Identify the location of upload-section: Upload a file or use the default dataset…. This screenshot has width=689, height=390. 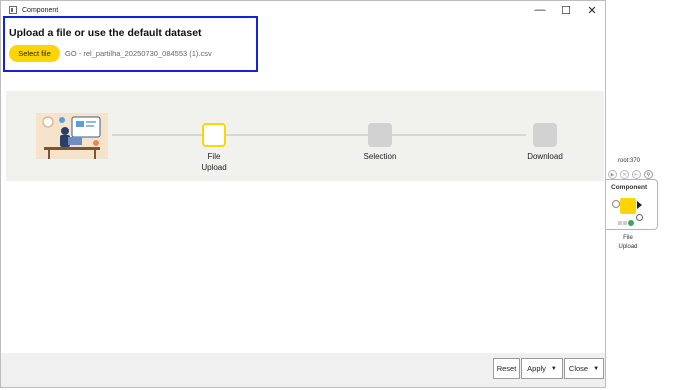
(130, 44).